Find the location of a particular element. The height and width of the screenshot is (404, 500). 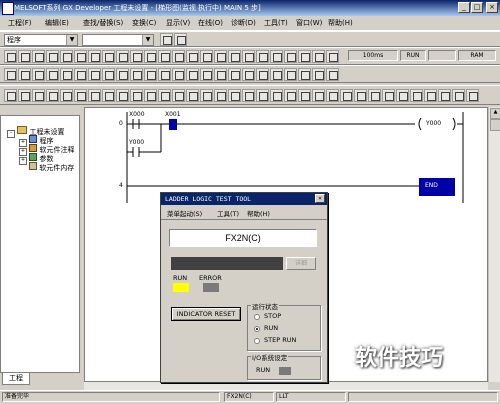

minimize-button: _ is located at coordinates (464, 7).